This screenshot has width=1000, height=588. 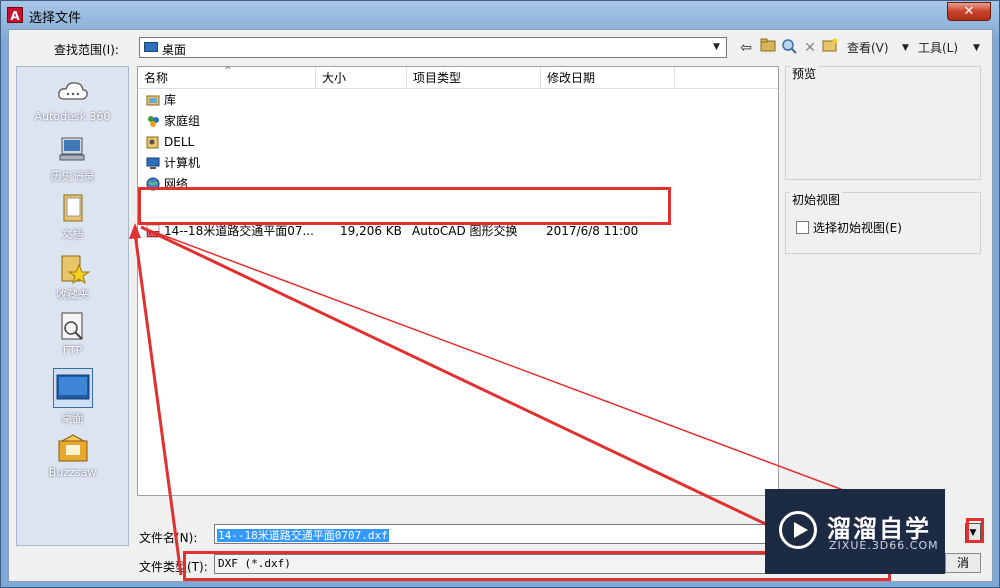 What do you see at coordinates (72, 350) in the screenshot?
I see `place-label: FTP` at bounding box center [72, 350].